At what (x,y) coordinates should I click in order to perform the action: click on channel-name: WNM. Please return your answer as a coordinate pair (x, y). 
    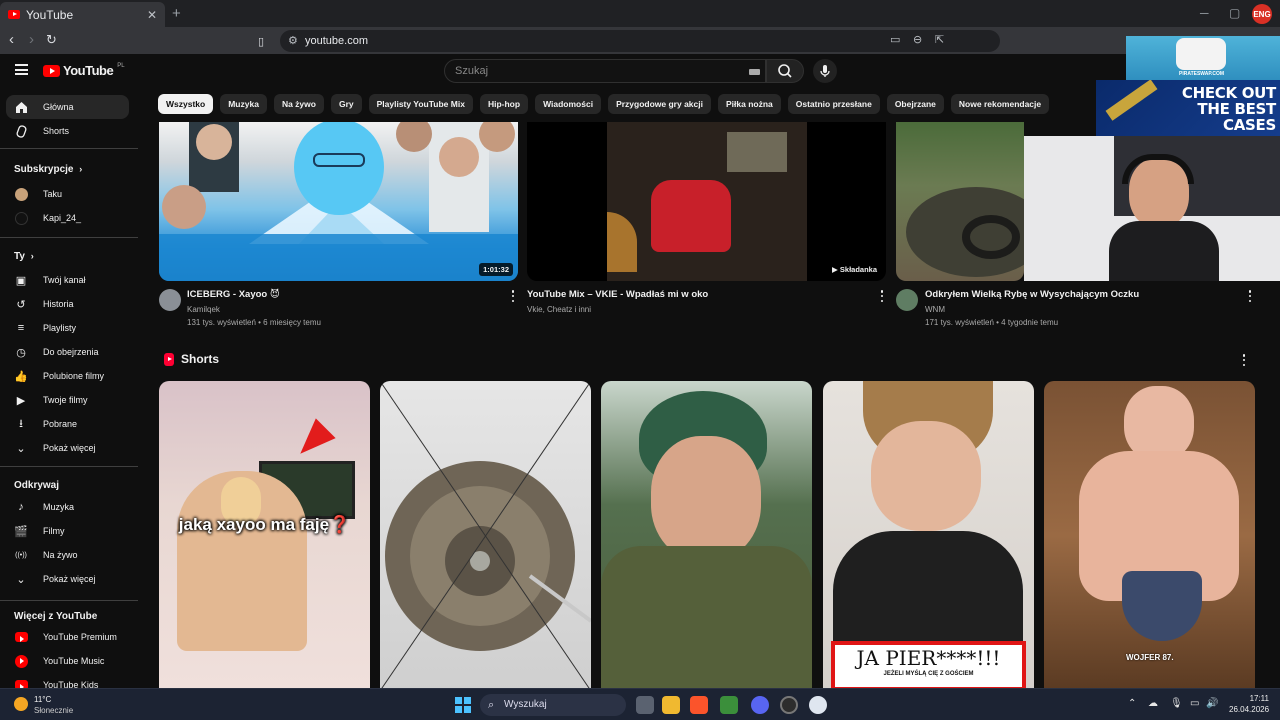
    Looking at the image, I should click on (935, 309).